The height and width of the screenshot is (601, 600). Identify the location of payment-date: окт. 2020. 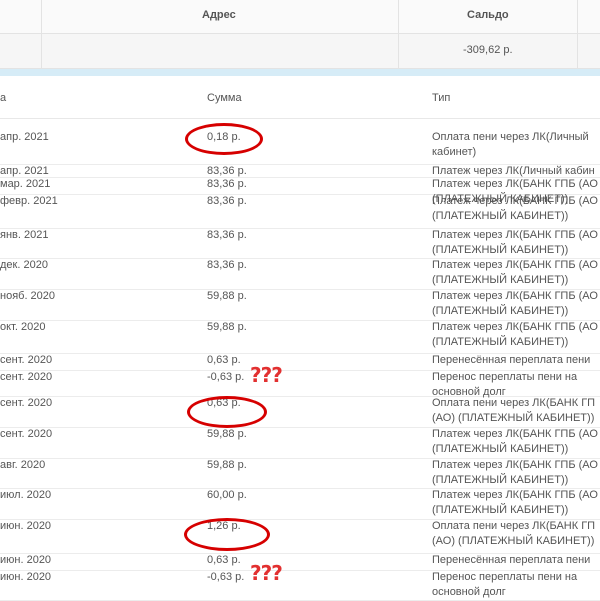
(23, 327).